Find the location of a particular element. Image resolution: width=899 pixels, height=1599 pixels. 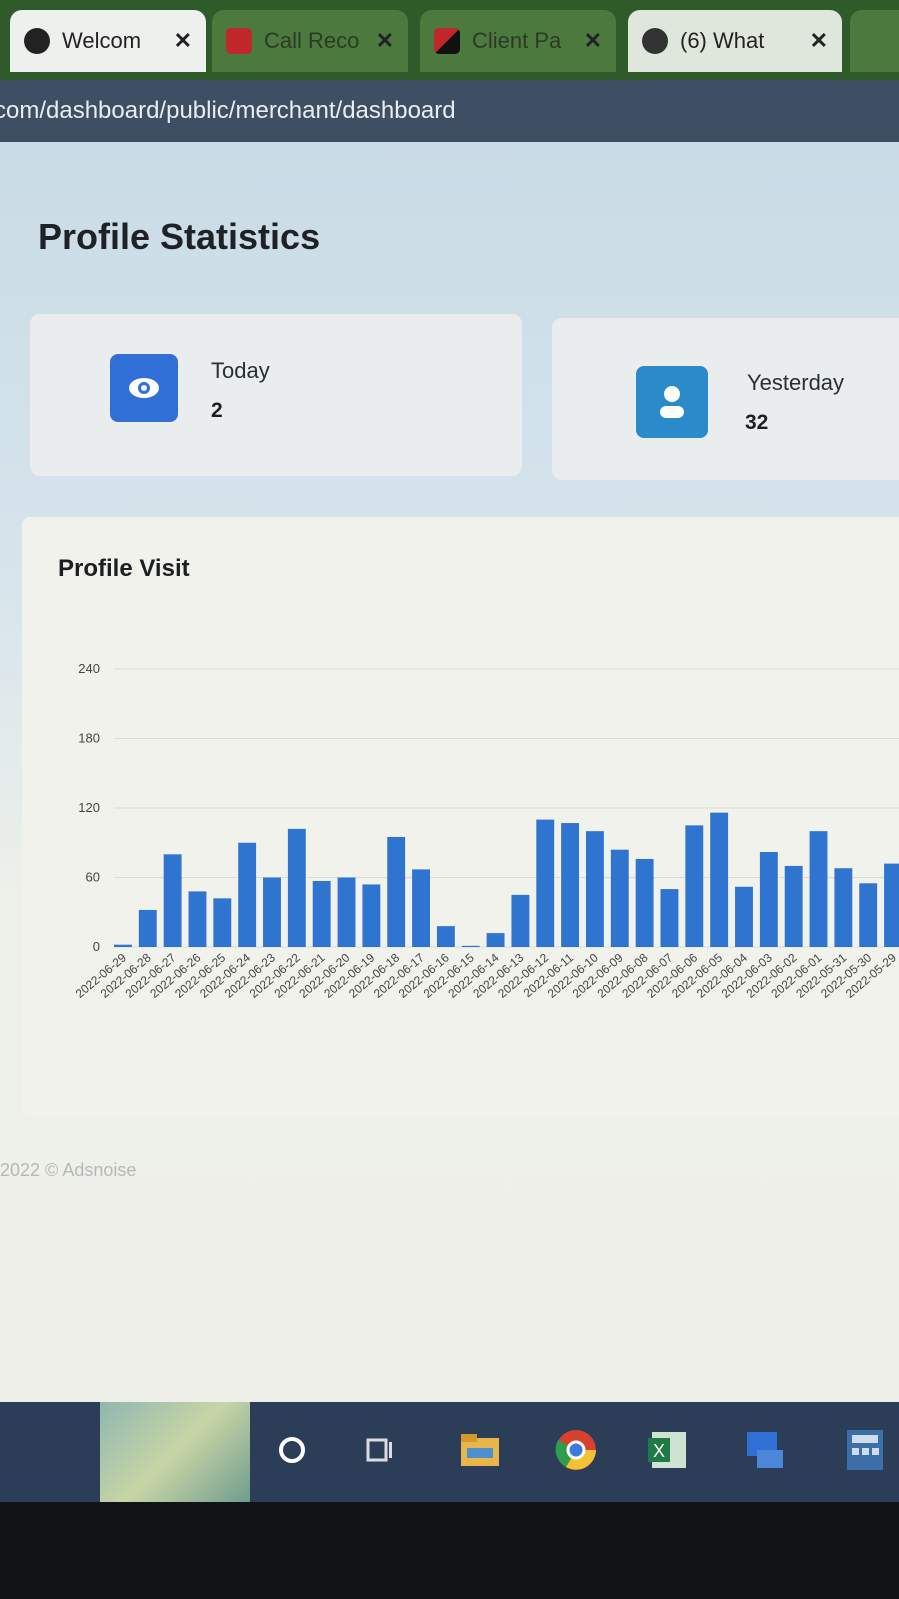

stat-value: 32 is located at coordinates (757, 422).